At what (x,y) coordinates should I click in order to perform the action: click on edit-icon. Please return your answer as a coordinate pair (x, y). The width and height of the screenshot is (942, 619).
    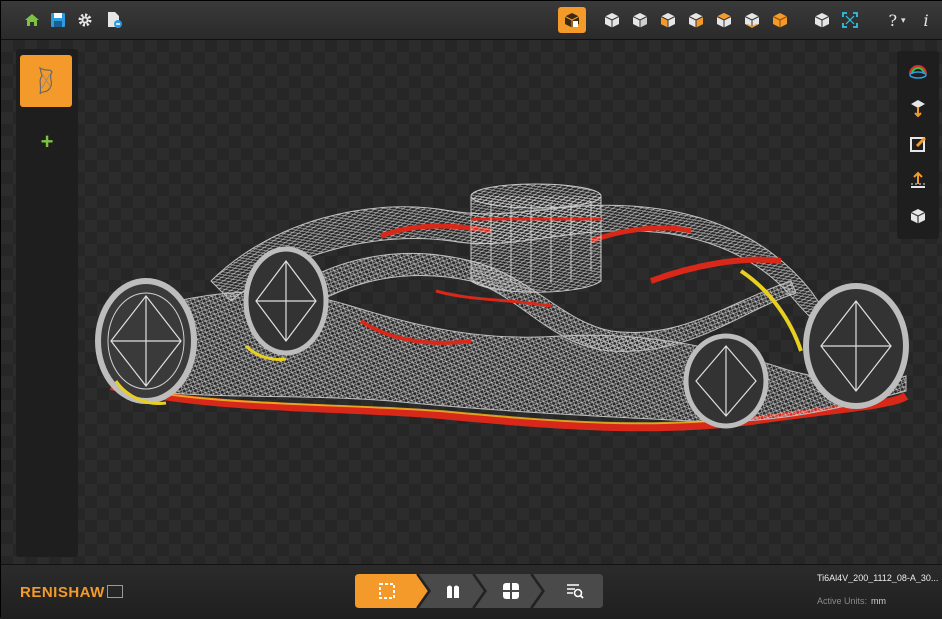
    Looking at the image, I should click on (918, 144).